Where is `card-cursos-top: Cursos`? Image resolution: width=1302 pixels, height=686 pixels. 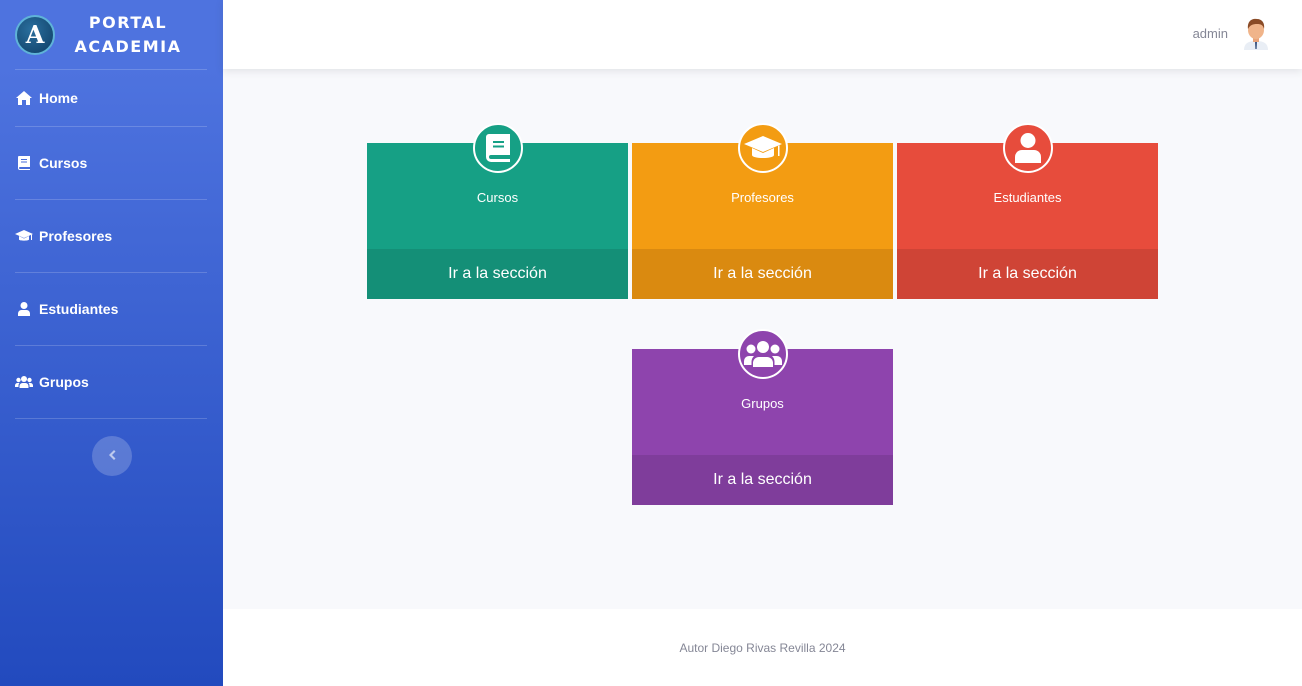
card-cursos-top: Cursos is located at coordinates (497, 186).